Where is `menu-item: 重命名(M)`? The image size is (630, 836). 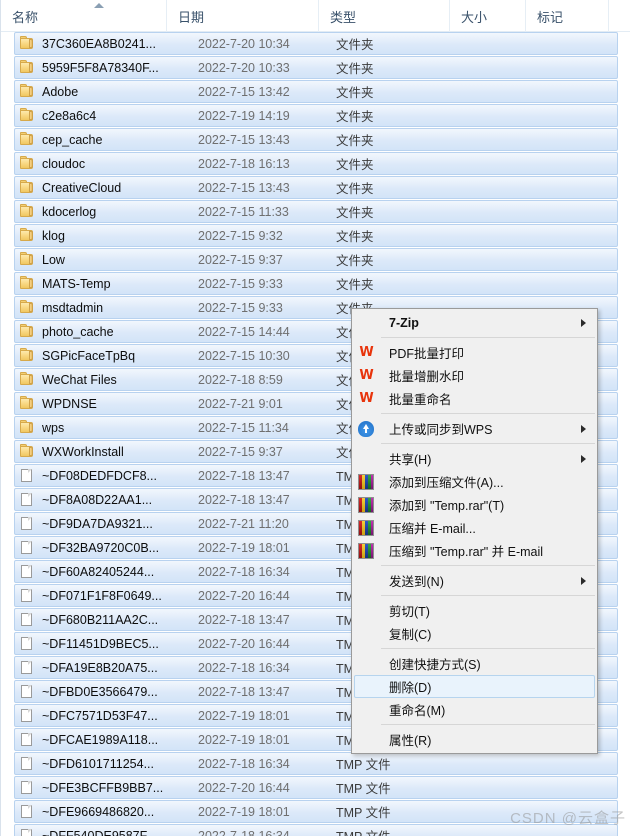 menu-item: 重命名(M) is located at coordinates (474, 709).